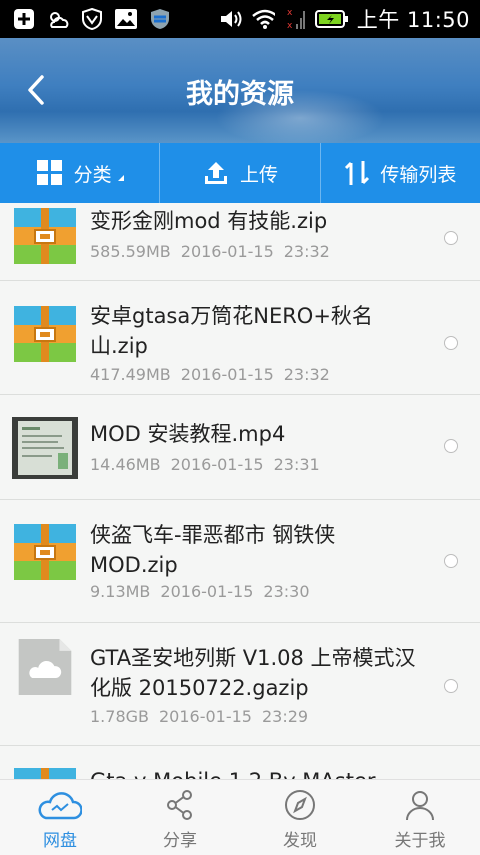 The image size is (480, 855). Describe the element at coordinates (285, 716) in the screenshot. I see `file-time: 23:29` at that location.